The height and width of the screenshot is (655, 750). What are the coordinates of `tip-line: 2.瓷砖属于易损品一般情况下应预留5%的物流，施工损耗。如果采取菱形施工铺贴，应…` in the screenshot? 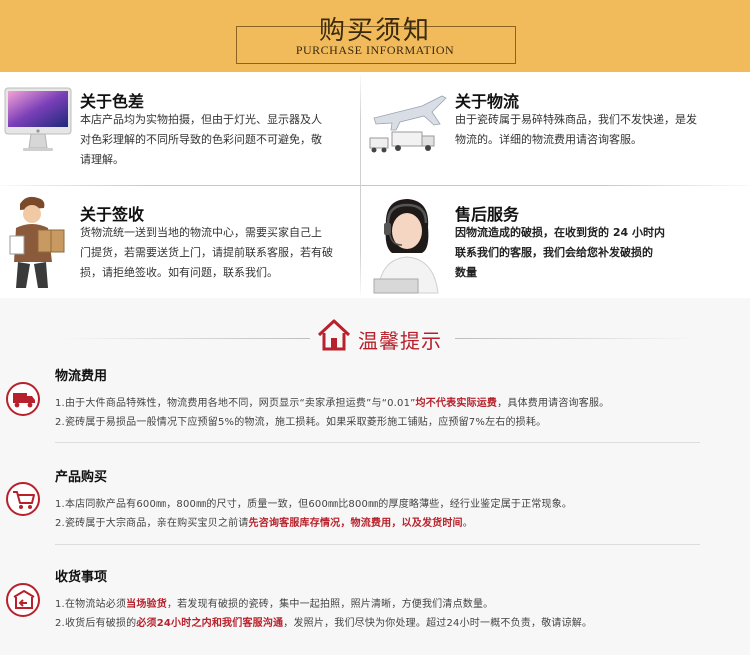 It's located at (301, 422).